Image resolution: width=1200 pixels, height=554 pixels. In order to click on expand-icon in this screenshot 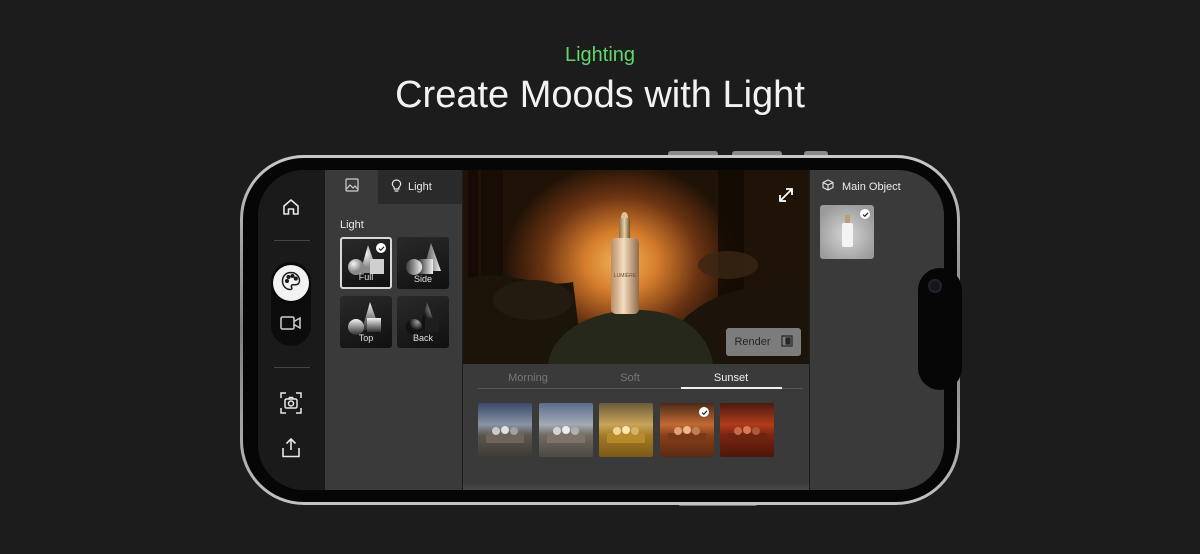, I will do `click(786, 198)`.